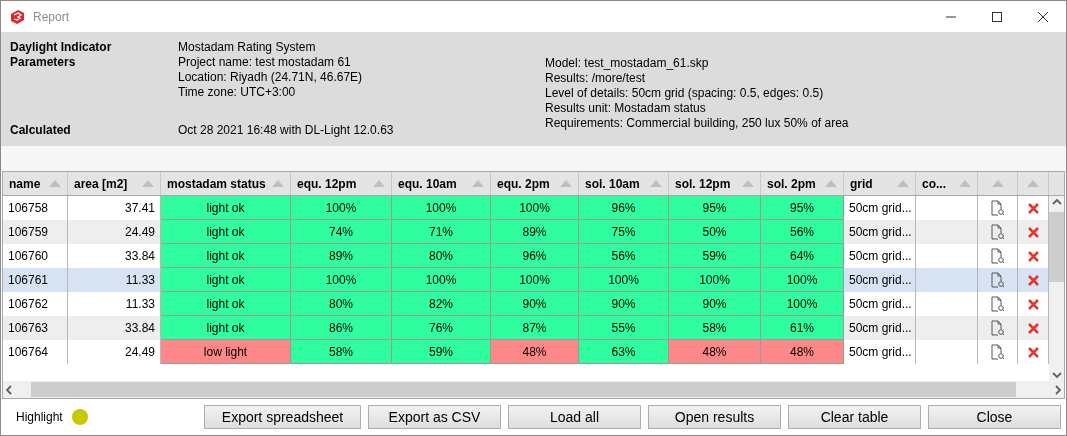 This screenshot has width=1067, height=436. I want to click on info-text: Mostadam Rating System, so click(247, 47).